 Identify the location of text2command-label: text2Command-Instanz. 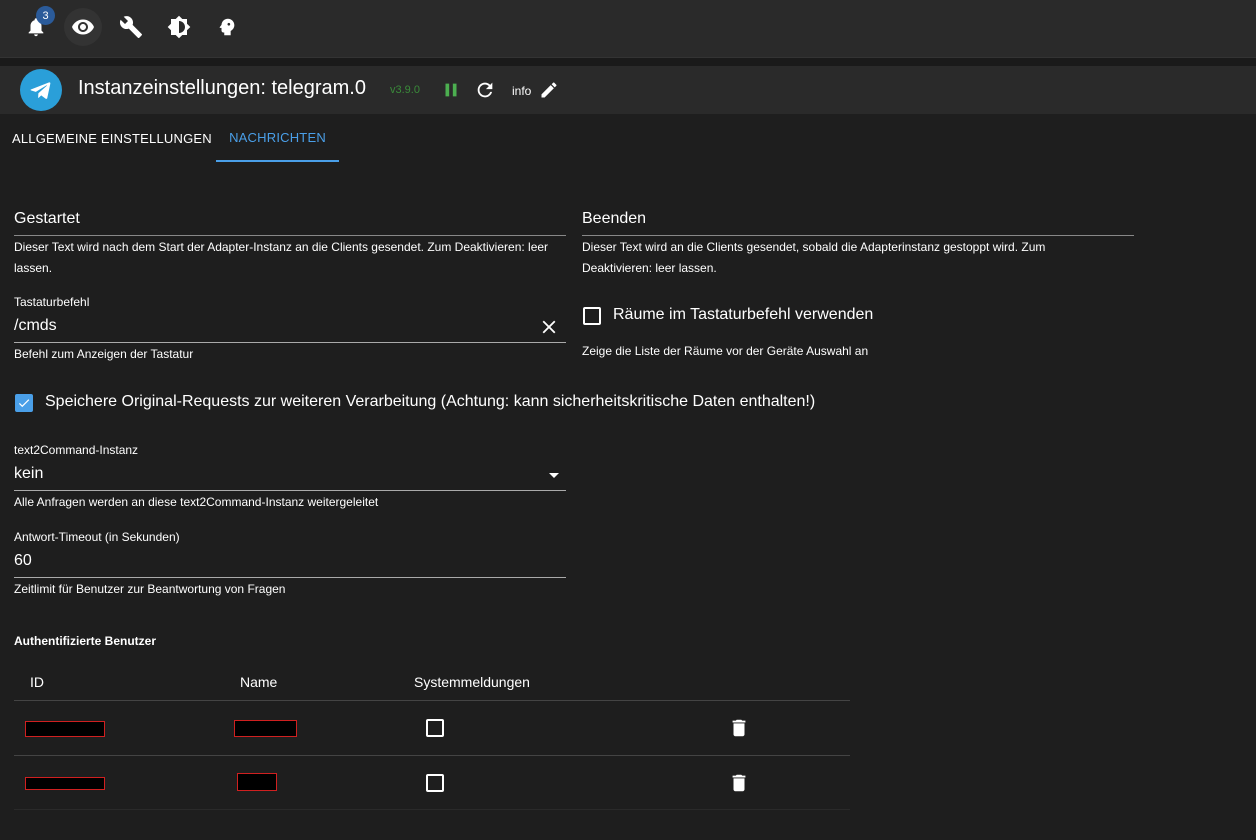
(76, 450).